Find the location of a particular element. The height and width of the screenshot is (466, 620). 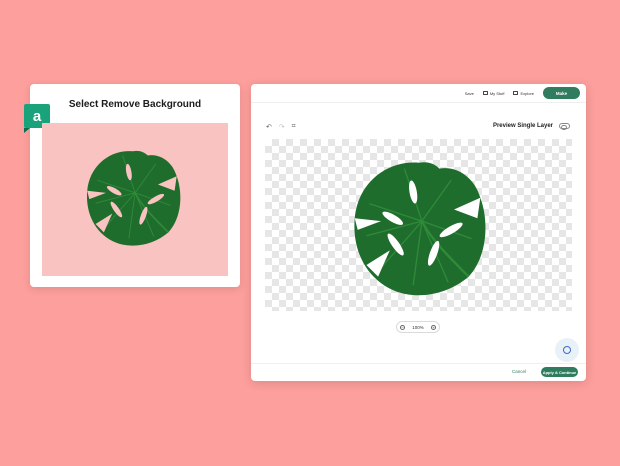

redo-icon: ↷ is located at coordinates (282, 127).